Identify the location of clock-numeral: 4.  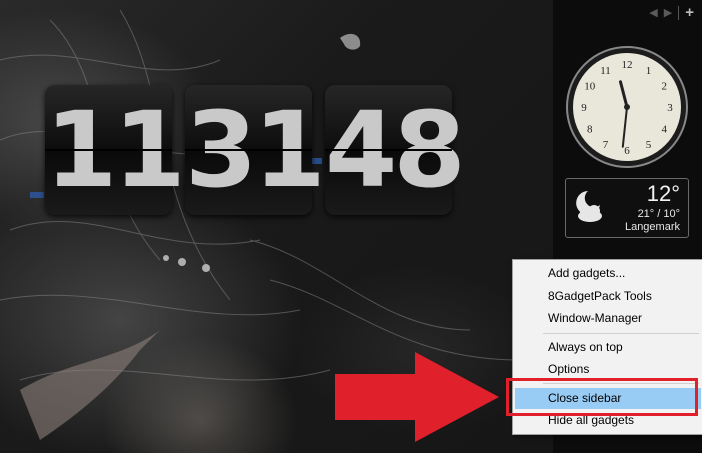
(664, 130).